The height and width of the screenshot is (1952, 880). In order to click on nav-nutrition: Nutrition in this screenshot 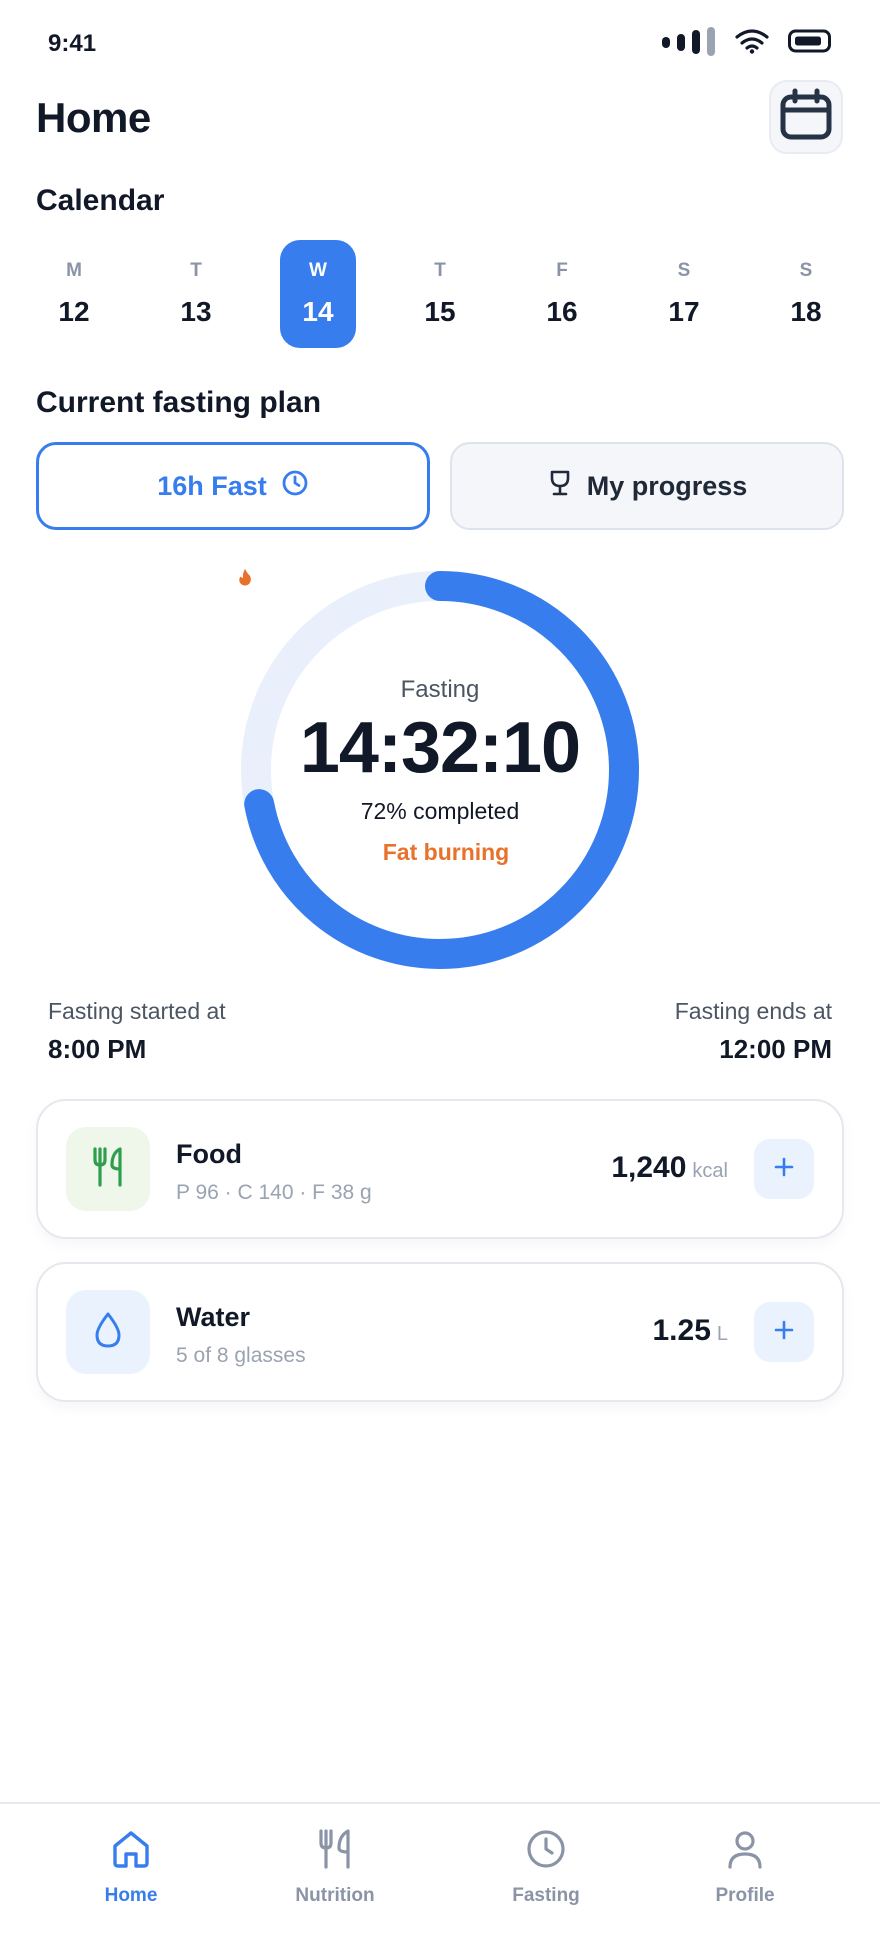, I will do `click(335, 1867)`.